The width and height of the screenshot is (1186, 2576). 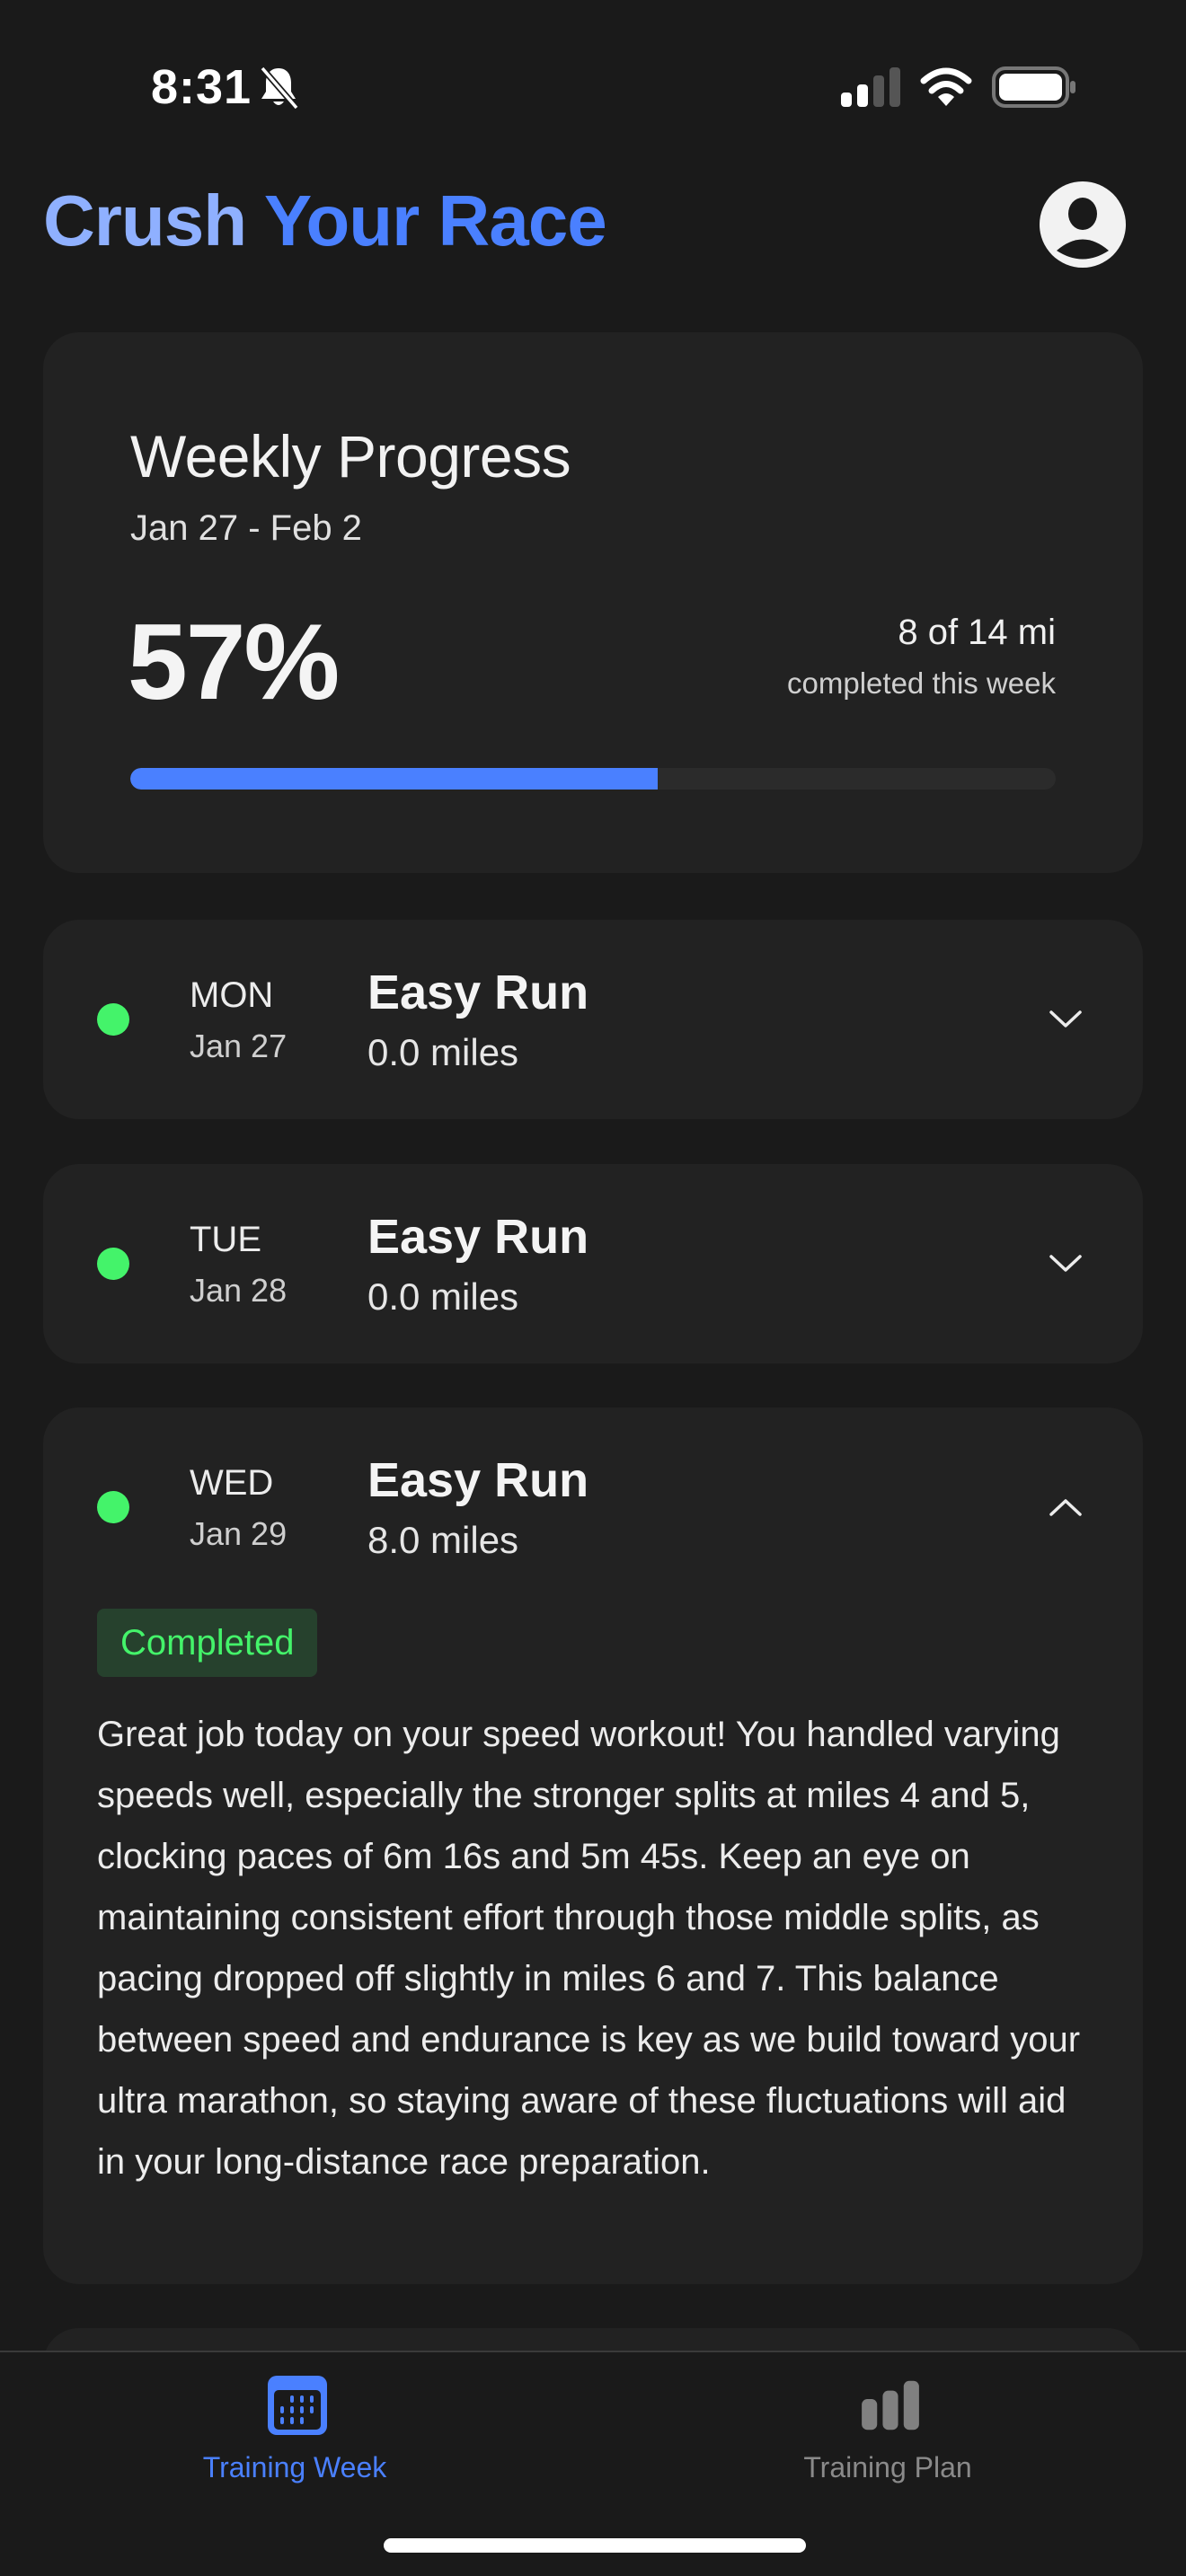 I want to click on tab-label: Training Plan, so click(x=887, y=2467).